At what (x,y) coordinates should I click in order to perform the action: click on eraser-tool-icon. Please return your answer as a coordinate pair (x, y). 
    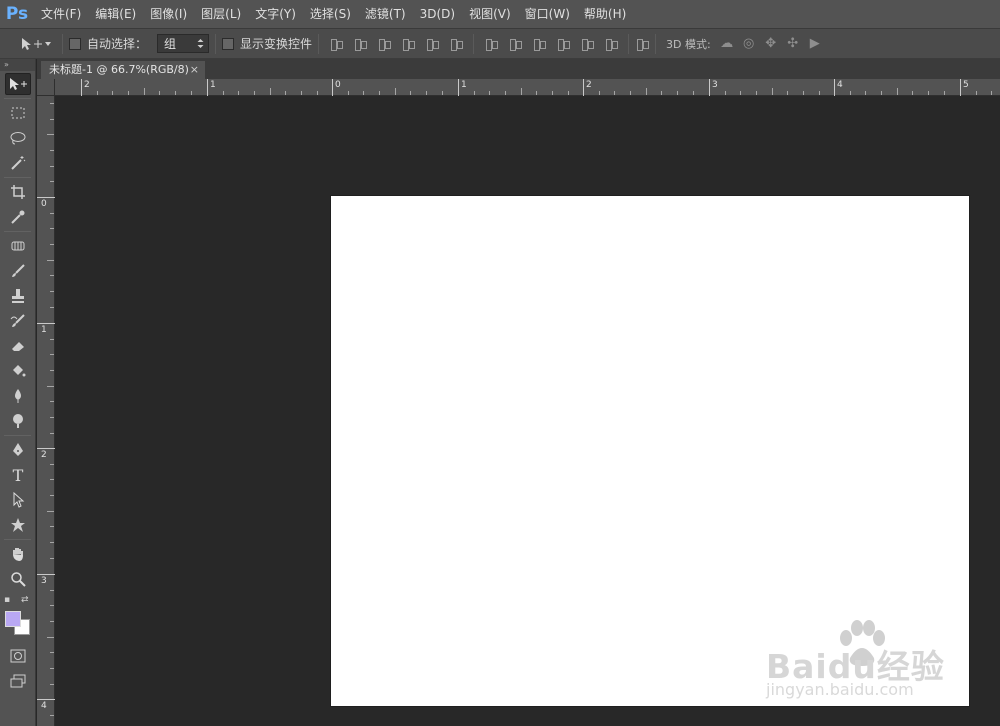
    Looking at the image, I should click on (18, 346).